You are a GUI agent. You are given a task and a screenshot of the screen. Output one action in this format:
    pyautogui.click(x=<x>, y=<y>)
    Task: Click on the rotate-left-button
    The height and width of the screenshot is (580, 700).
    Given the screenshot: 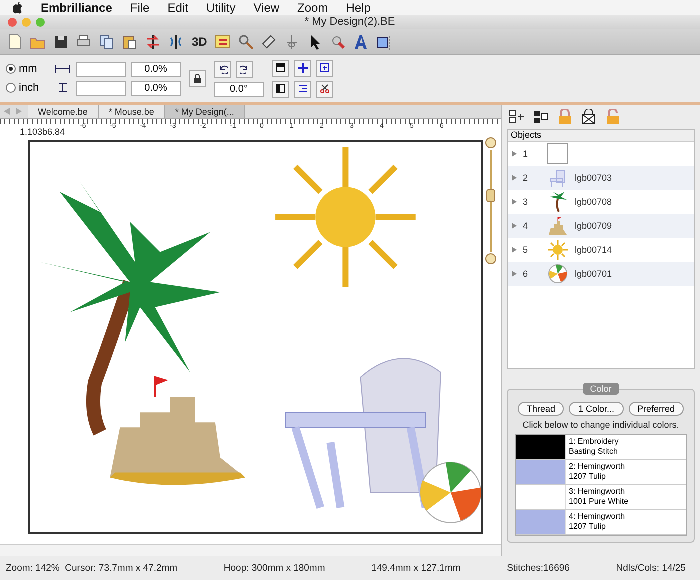 What is the action you would take?
    pyautogui.click(x=222, y=69)
    